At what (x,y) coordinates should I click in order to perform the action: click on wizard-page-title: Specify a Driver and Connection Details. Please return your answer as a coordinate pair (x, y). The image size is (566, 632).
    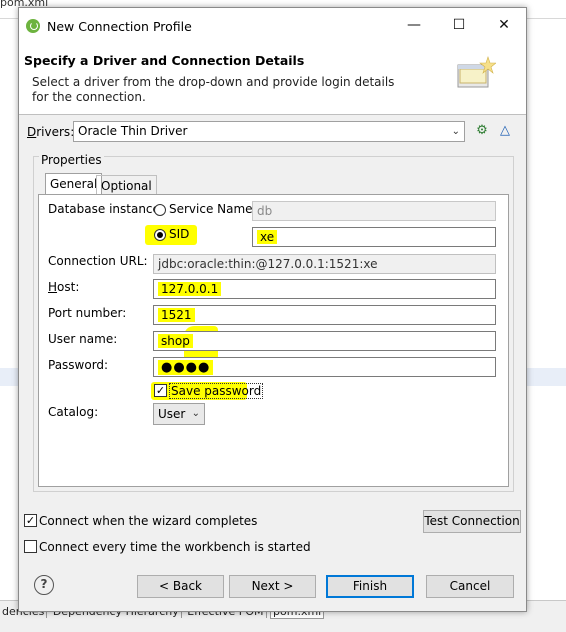
    Looking at the image, I should click on (164, 60).